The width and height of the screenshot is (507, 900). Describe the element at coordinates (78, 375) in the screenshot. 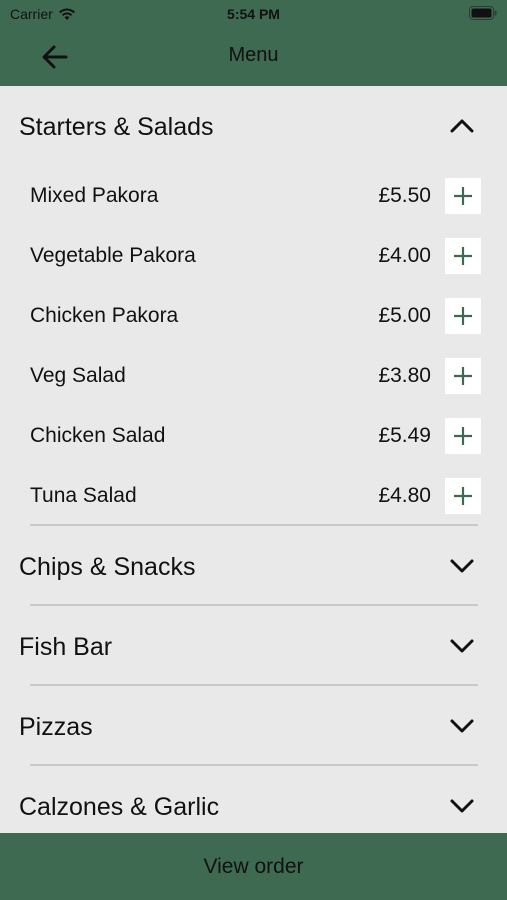

I see `item-name: Veg Salad` at that location.